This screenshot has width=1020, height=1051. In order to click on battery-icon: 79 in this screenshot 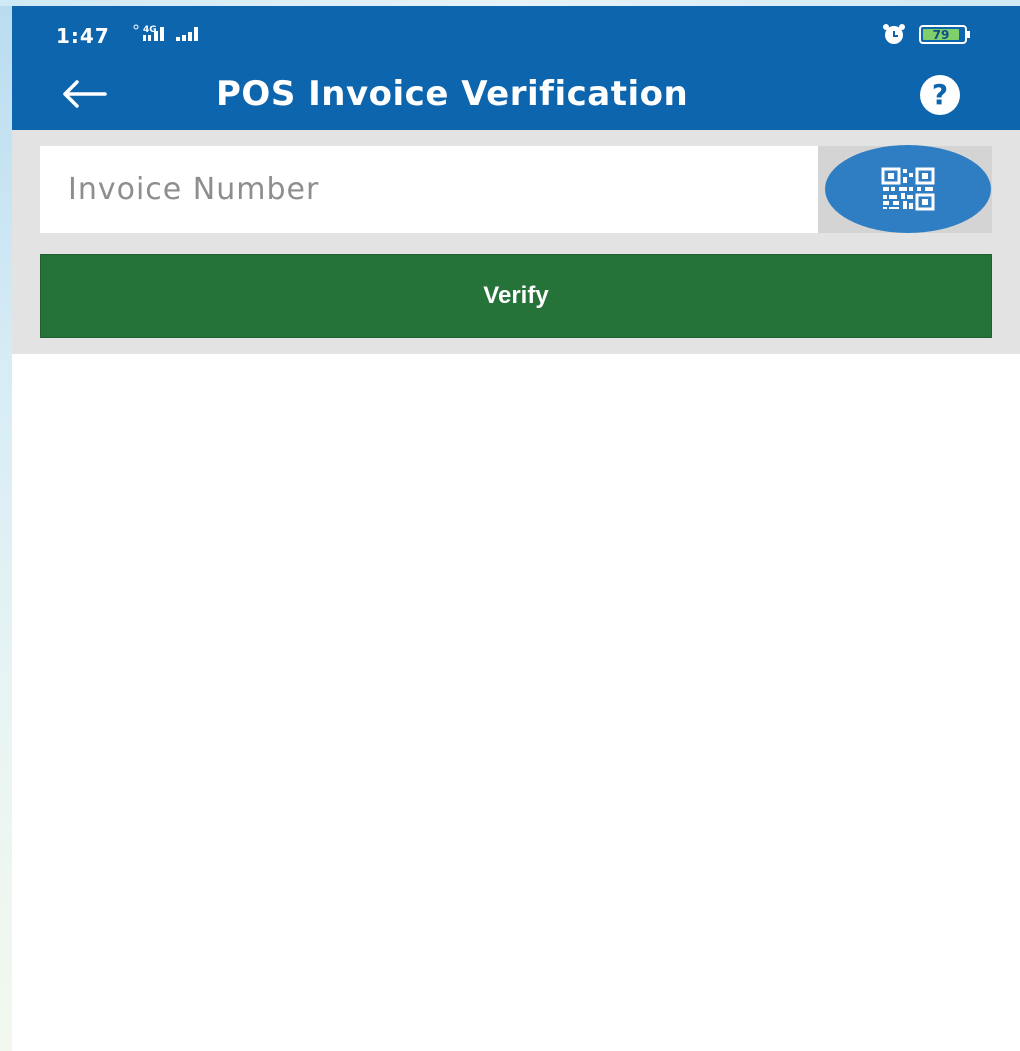, I will do `click(944, 34)`.